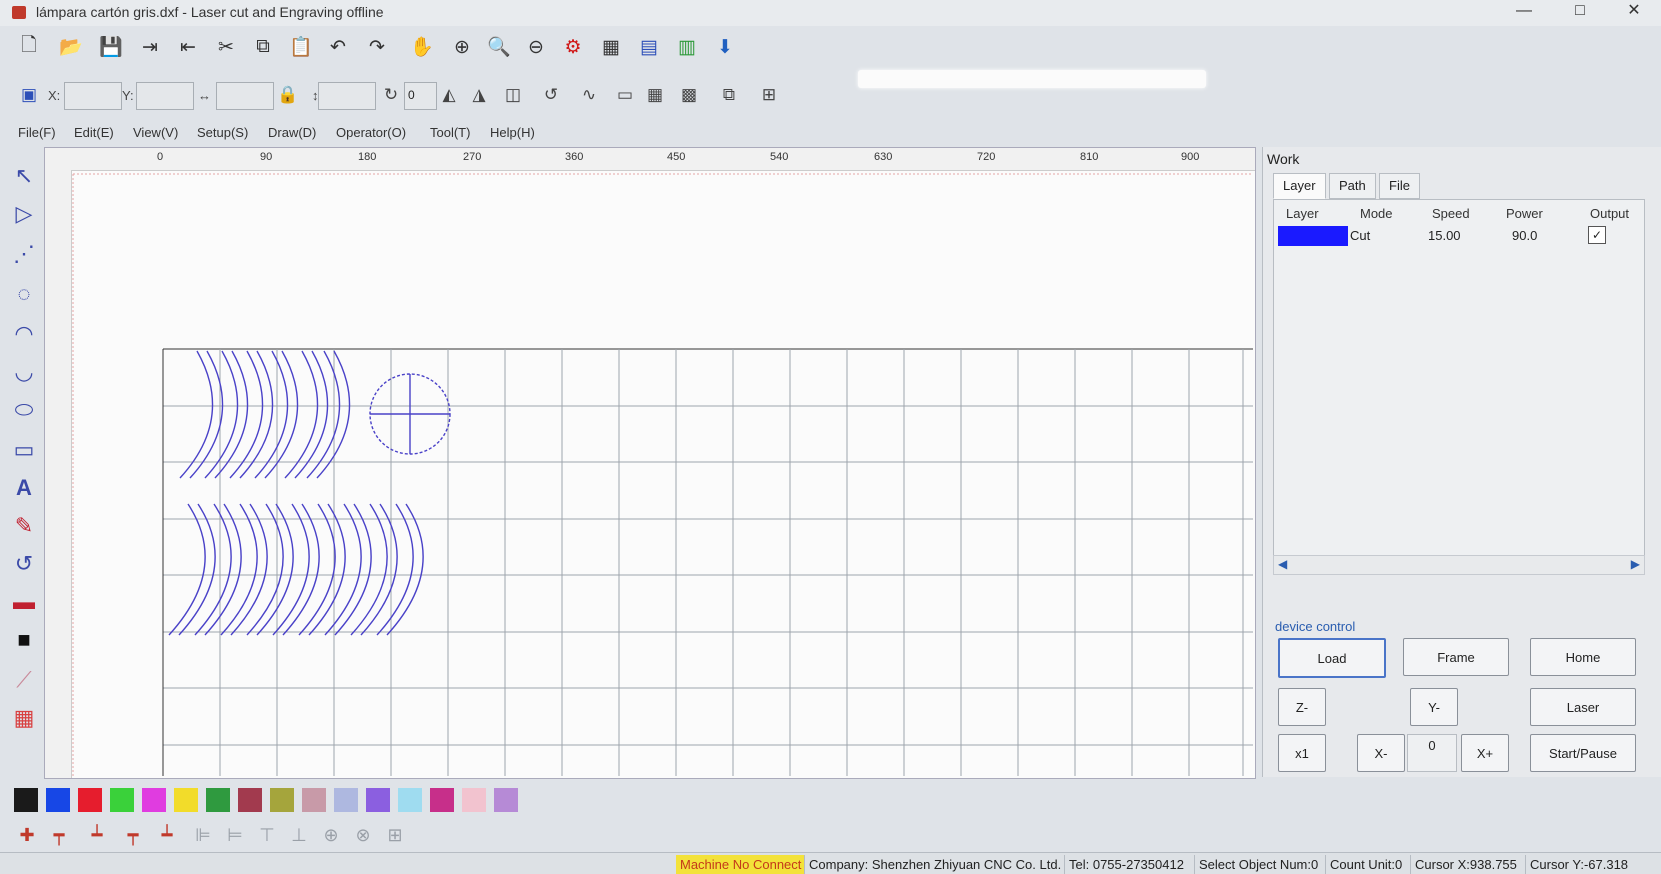 The width and height of the screenshot is (1661, 874). I want to click on smooth-curve-icon: ∿, so click(589, 95).